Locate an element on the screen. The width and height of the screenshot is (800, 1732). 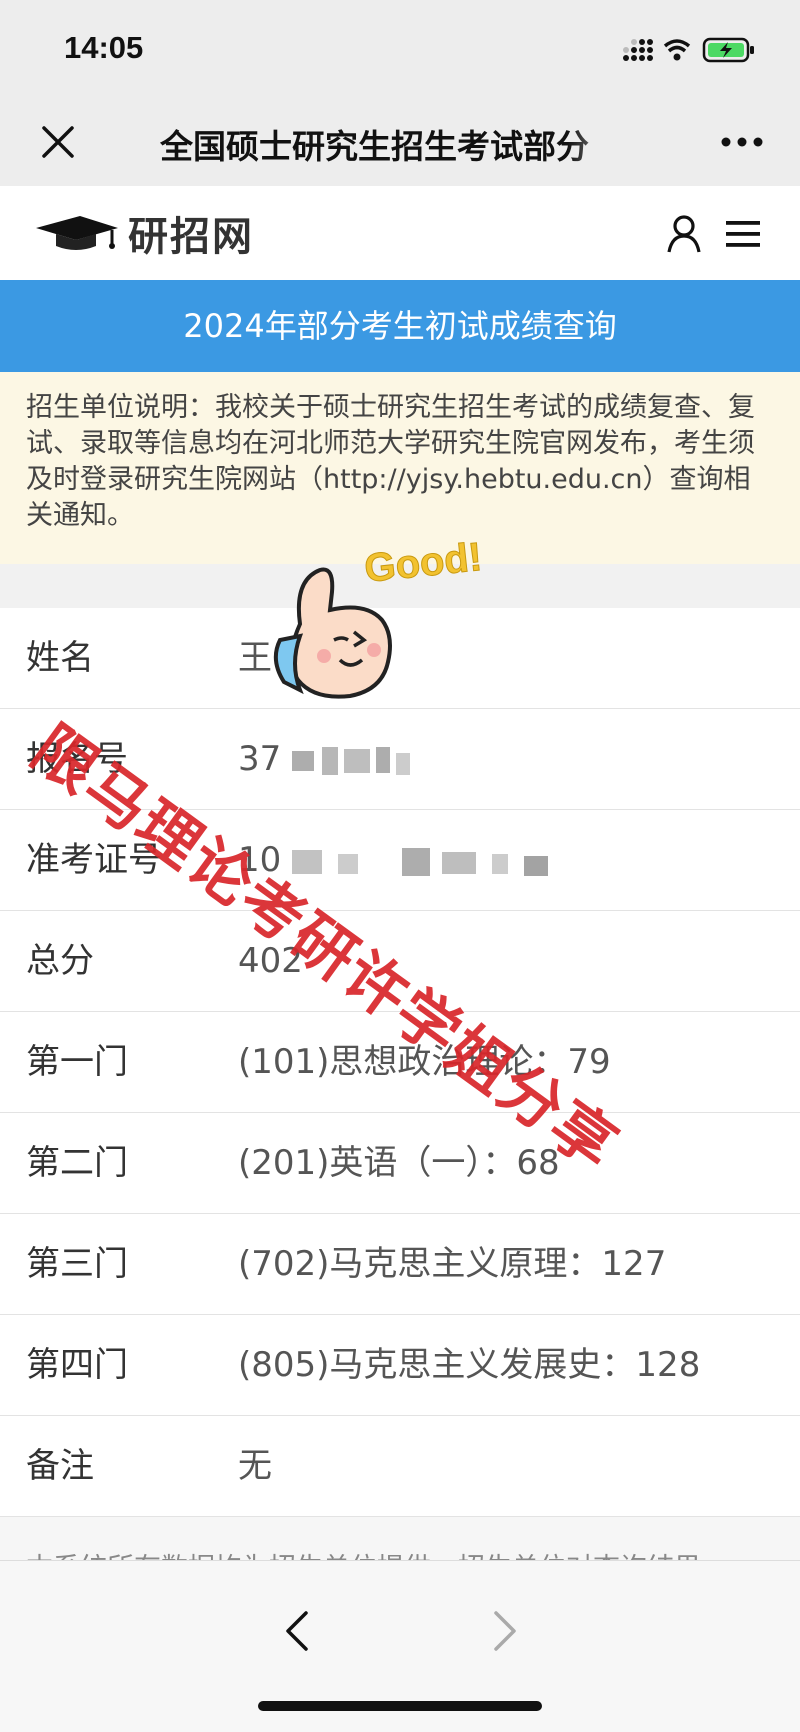
status-time: 14:05 is located at coordinates (104, 47).